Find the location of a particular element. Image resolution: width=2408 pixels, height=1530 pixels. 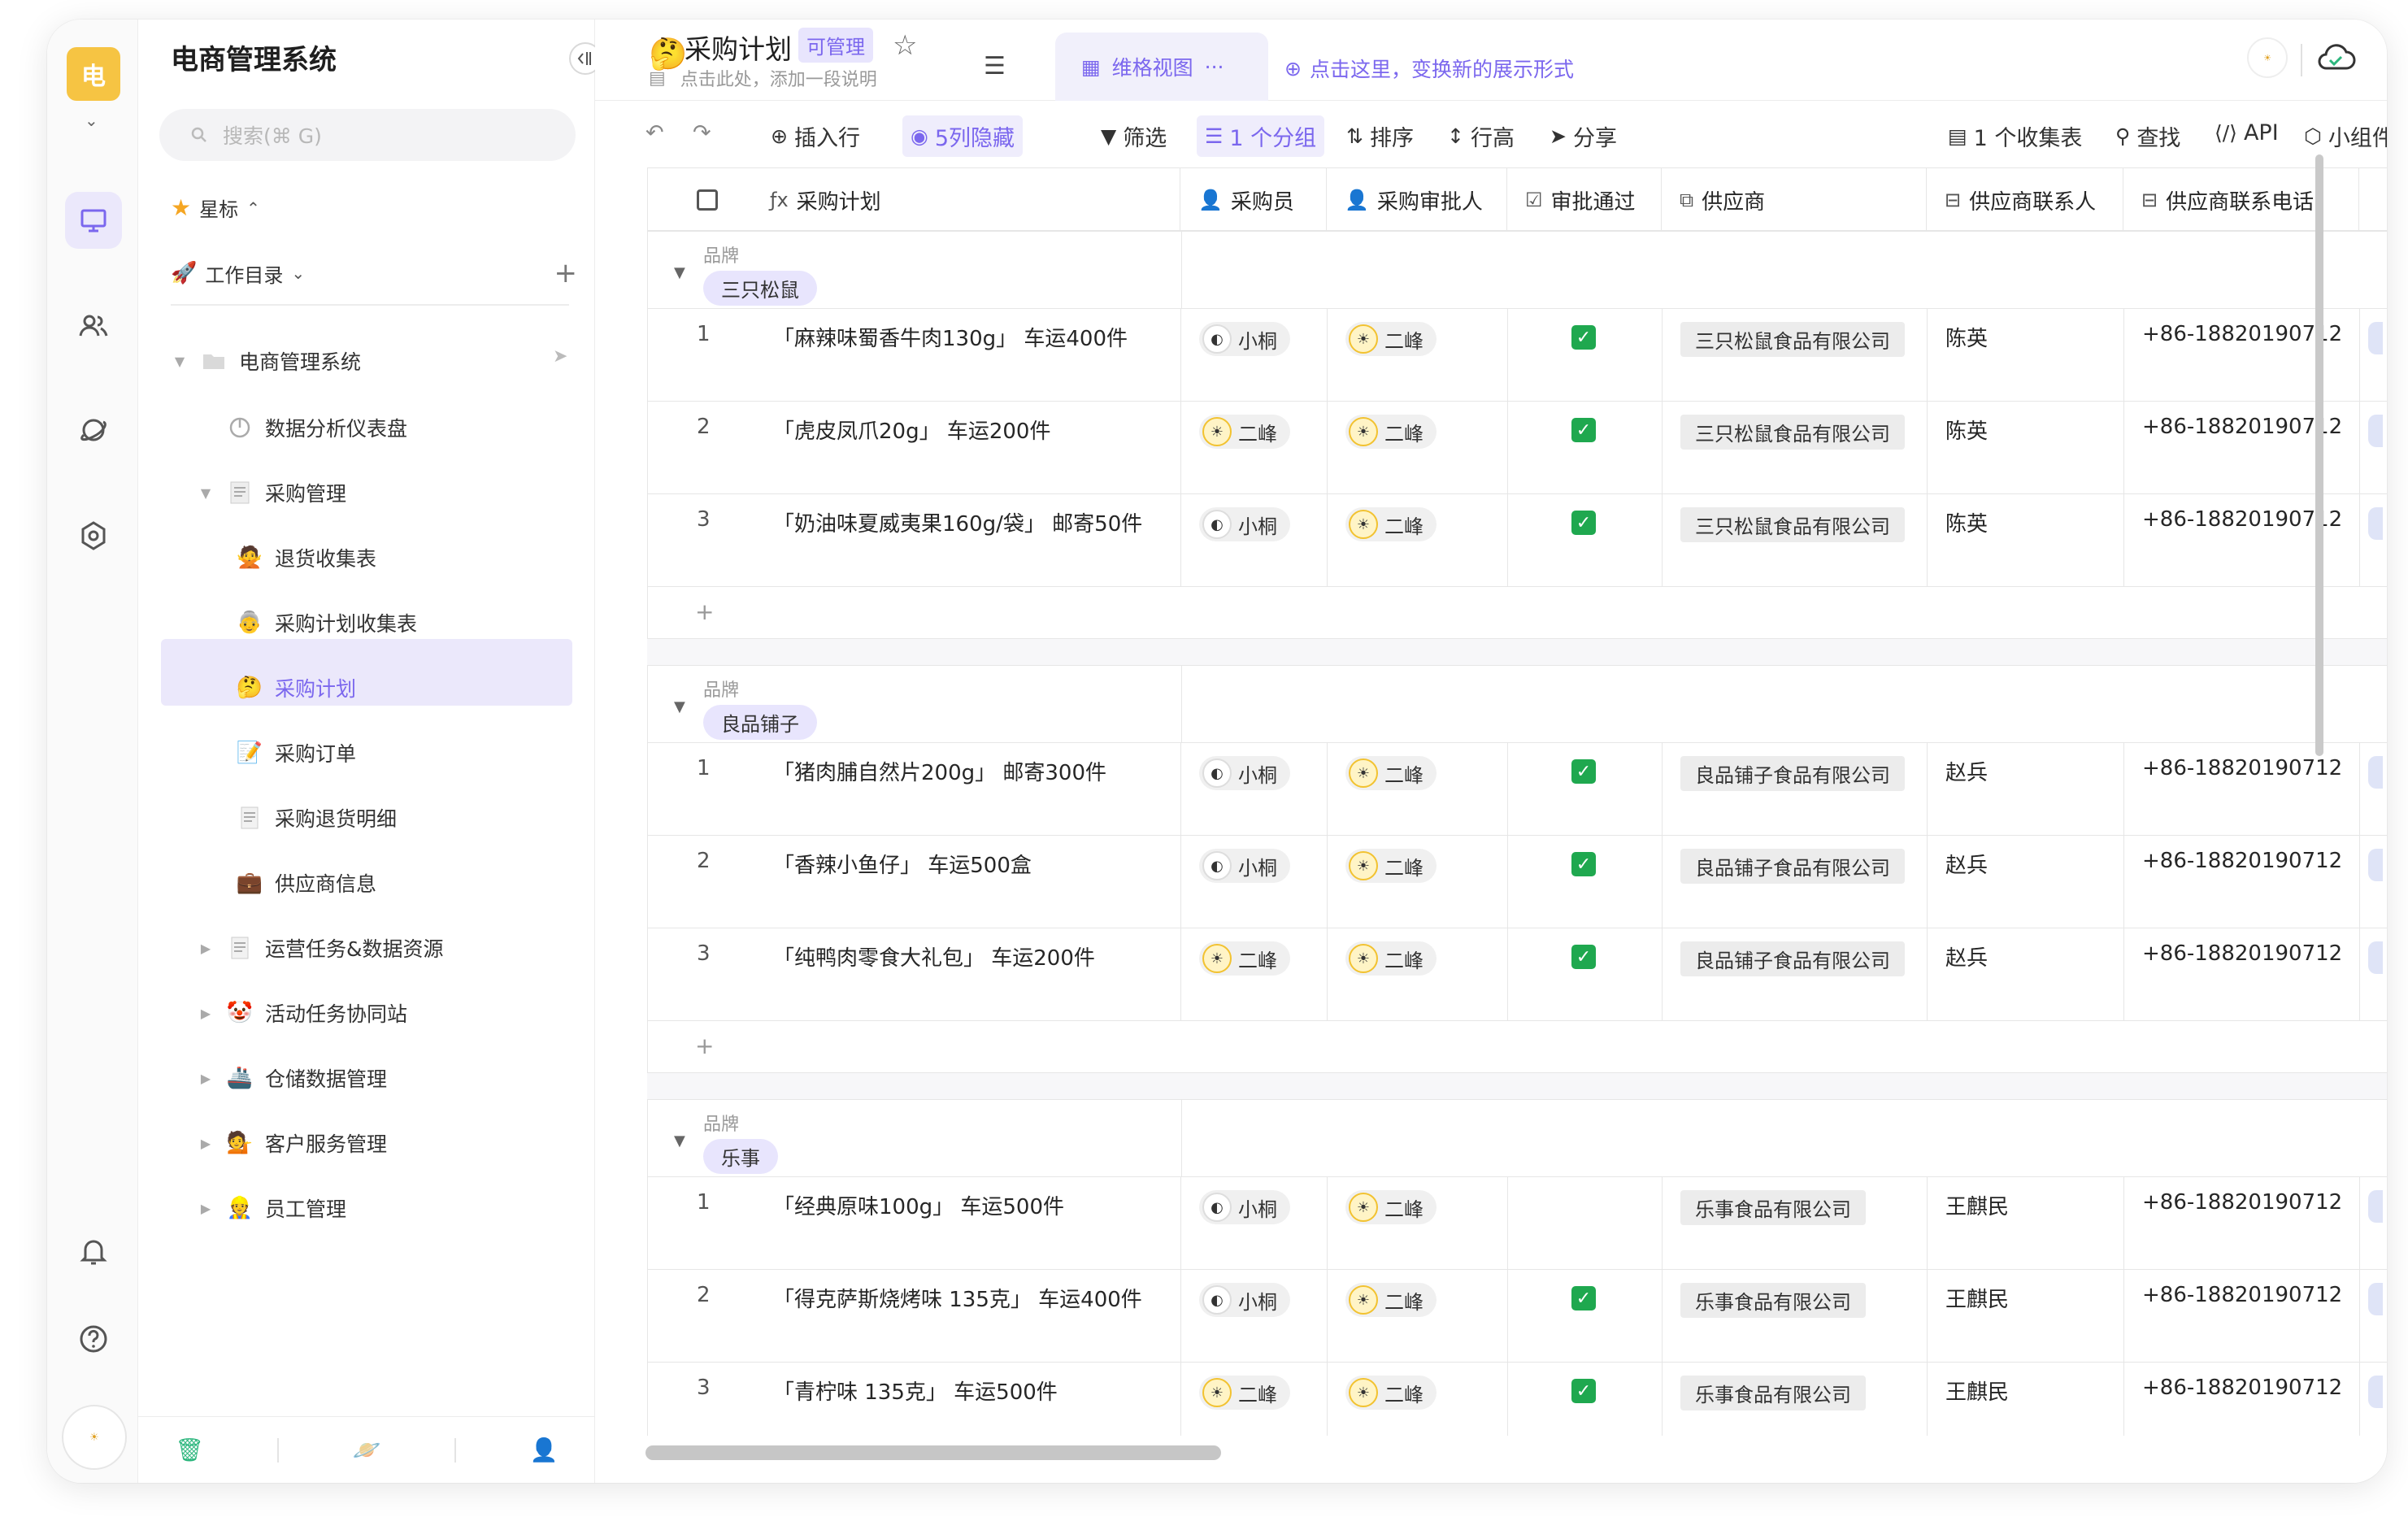

group-header: ▼ 品牌 乐事 is located at coordinates (1517, 1138).